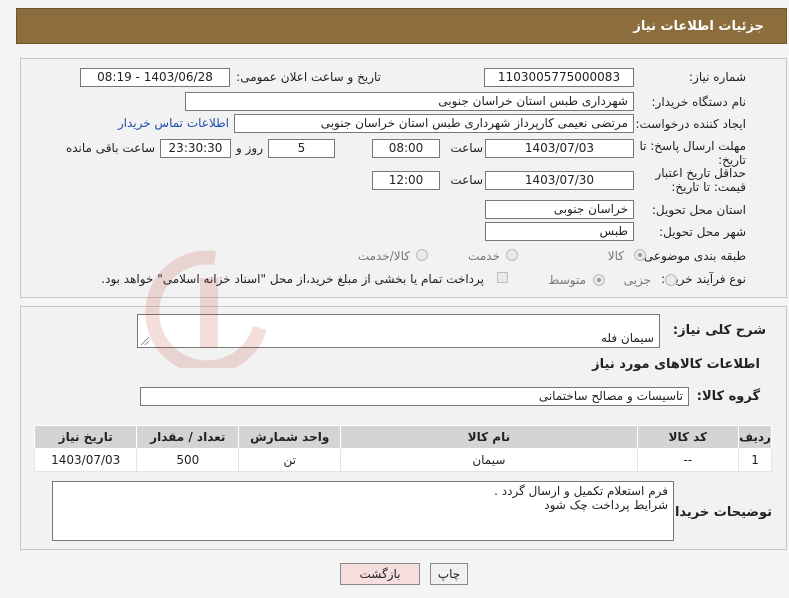  Describe the element at coordinates (188, 437) in the screenshot. I see `col-quantity: تعداد / مقدار` at that location.